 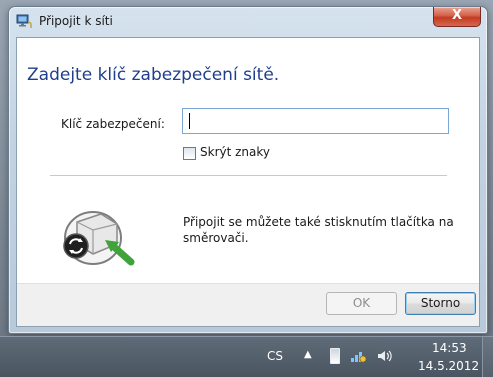 I want to click on taskbar: CS ▲ 14:53 14.5.2012, so click(x=246, y=356).